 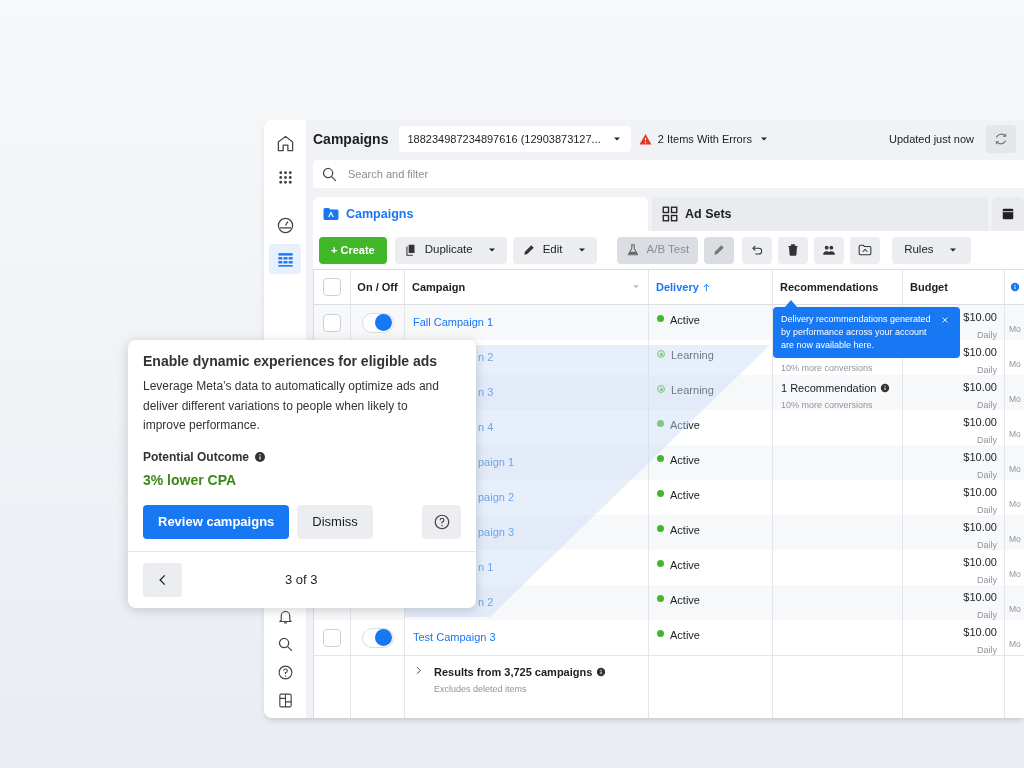 I want to click on column-header: Campaign, so click(x=439, y=287).